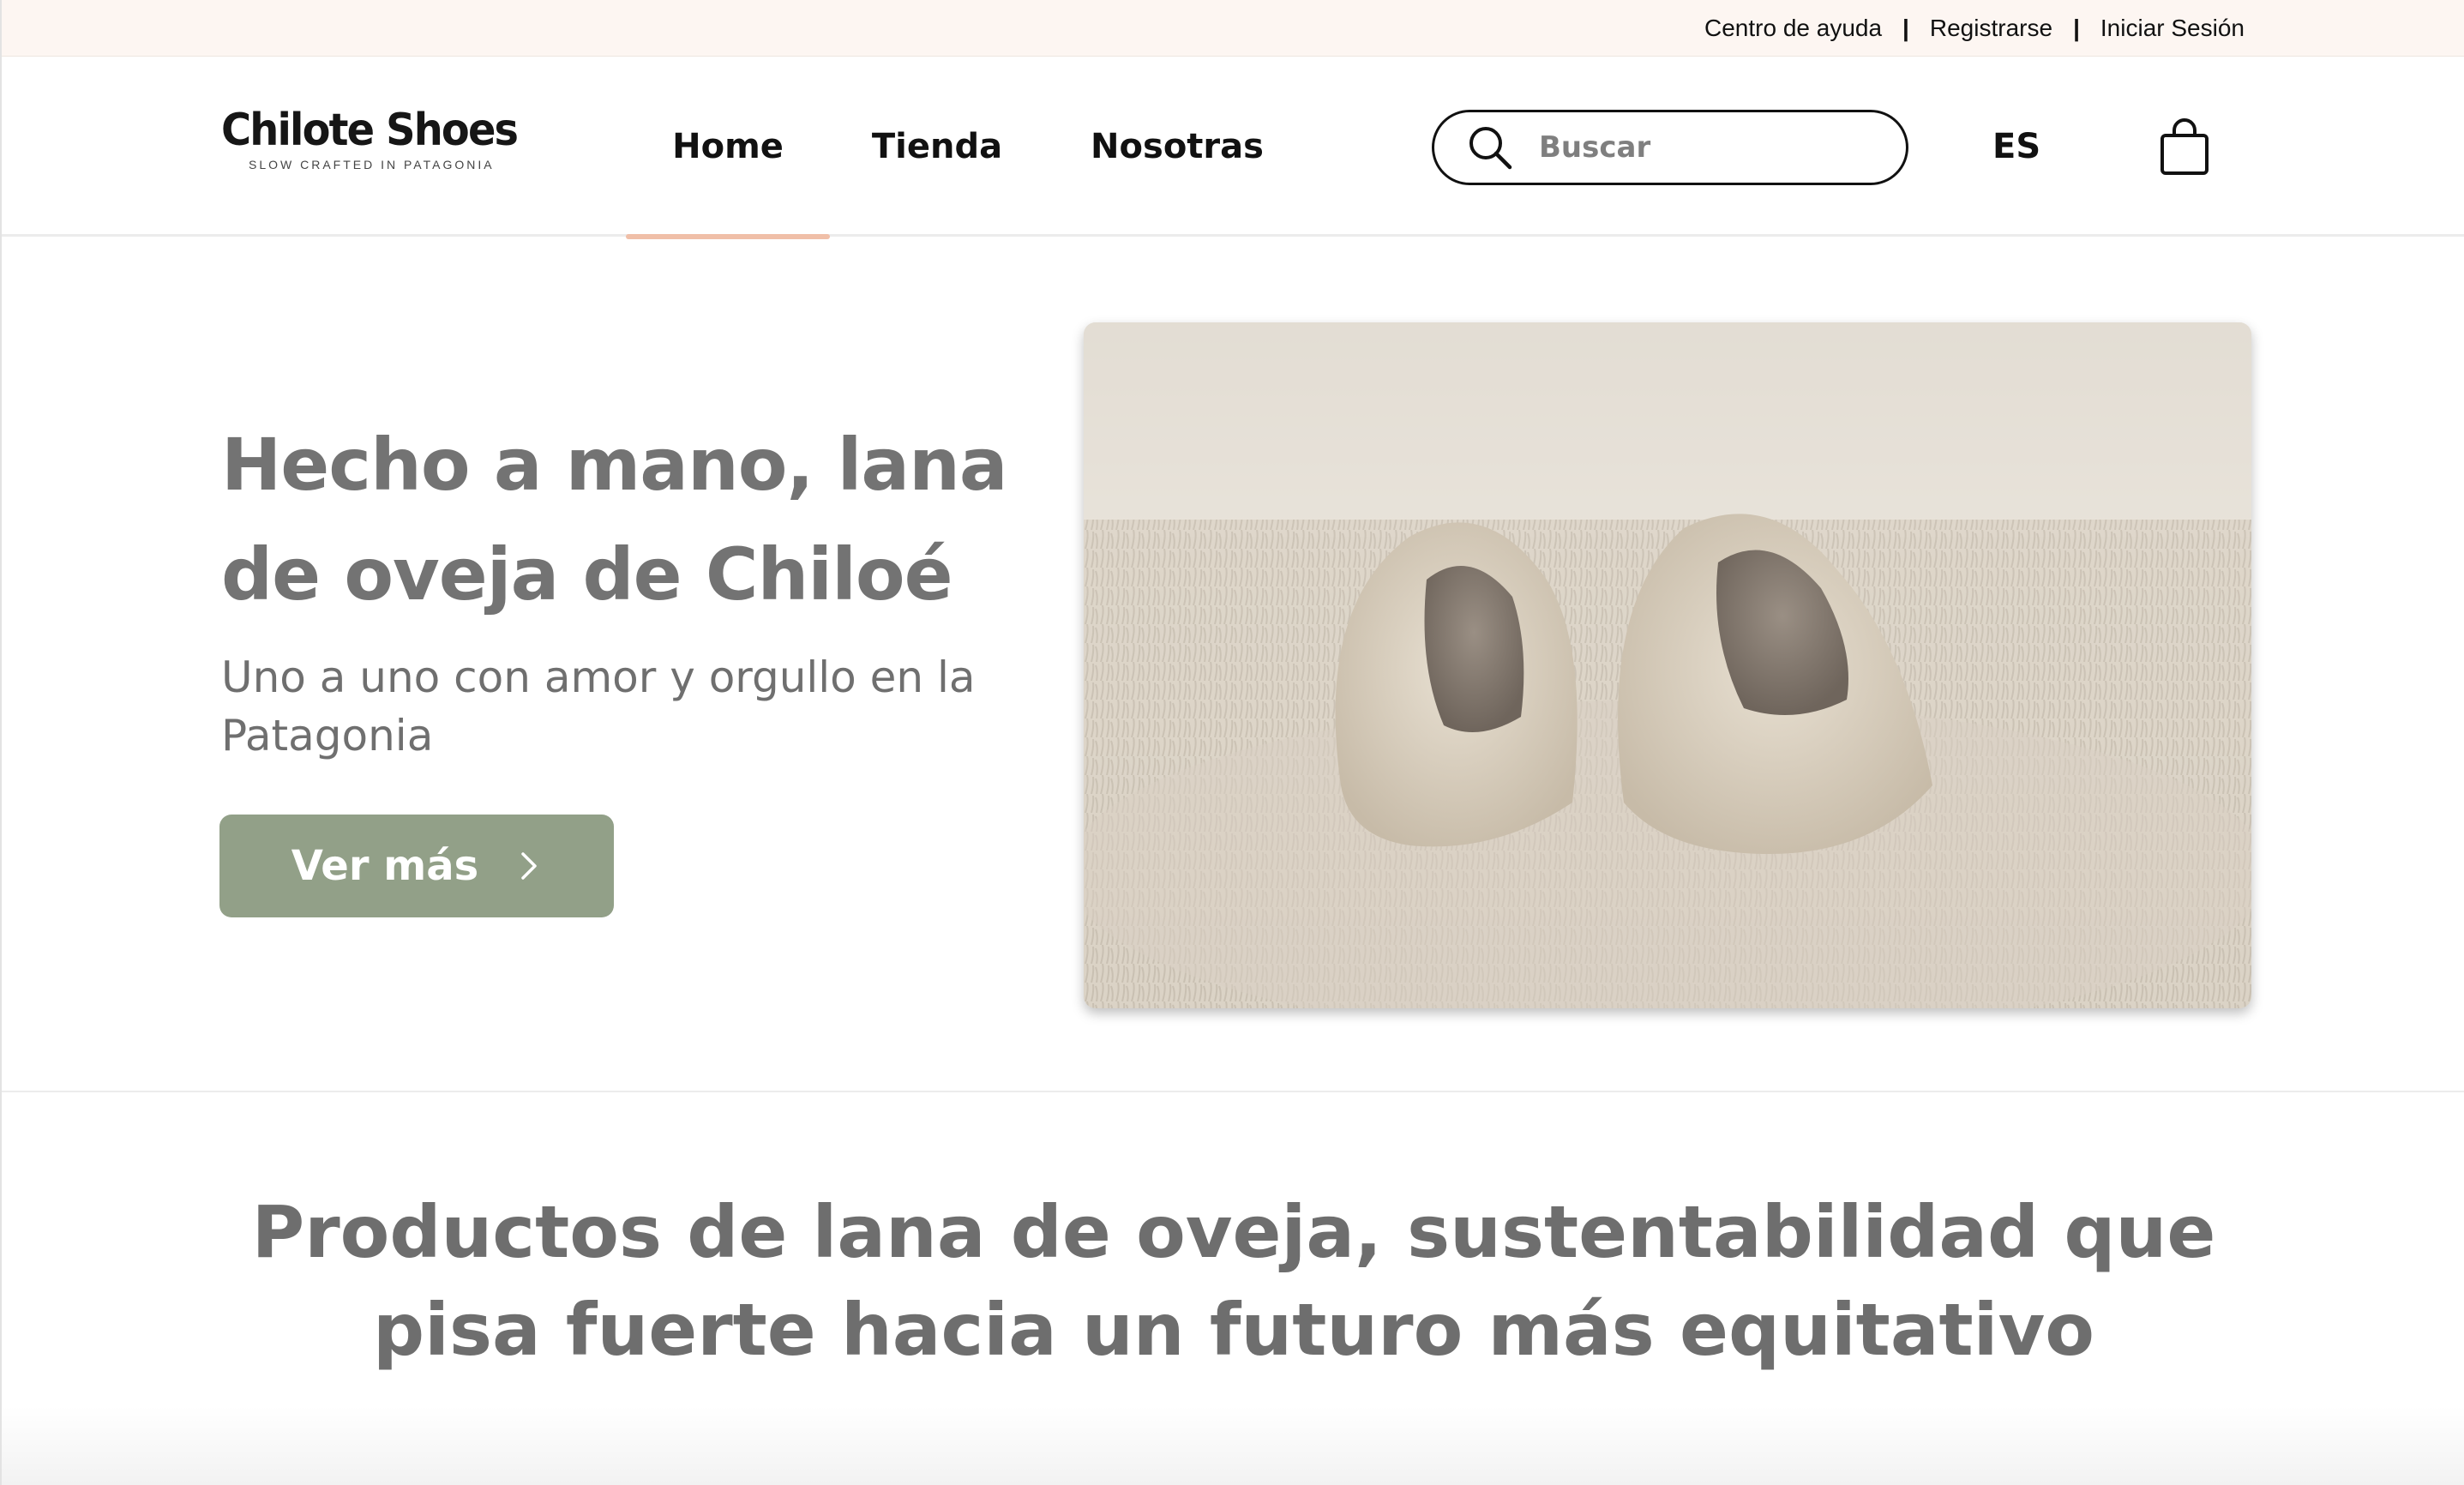 The image size is (2464, 1485). What do you see at coordinates (1793, 29) in the screenshot?
I see `help-center-link: Centro de ayuda` at bounding box center [1793, 29].